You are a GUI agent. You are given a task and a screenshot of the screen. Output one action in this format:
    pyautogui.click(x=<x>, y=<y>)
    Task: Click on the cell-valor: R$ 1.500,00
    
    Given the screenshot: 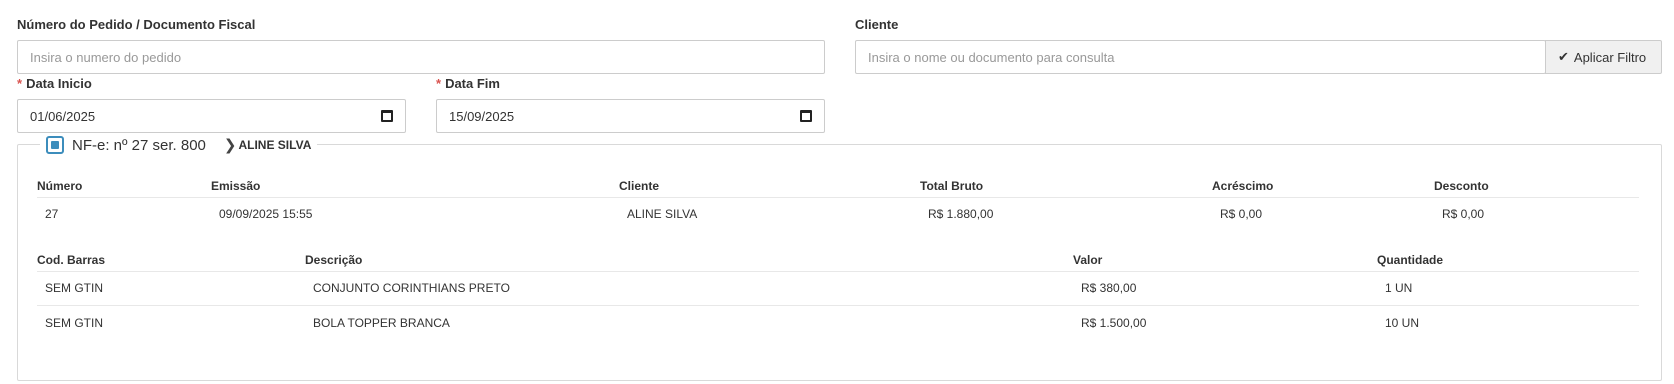 What is the action you would take?
    pyautogui.click(x=1114, y=323)
    